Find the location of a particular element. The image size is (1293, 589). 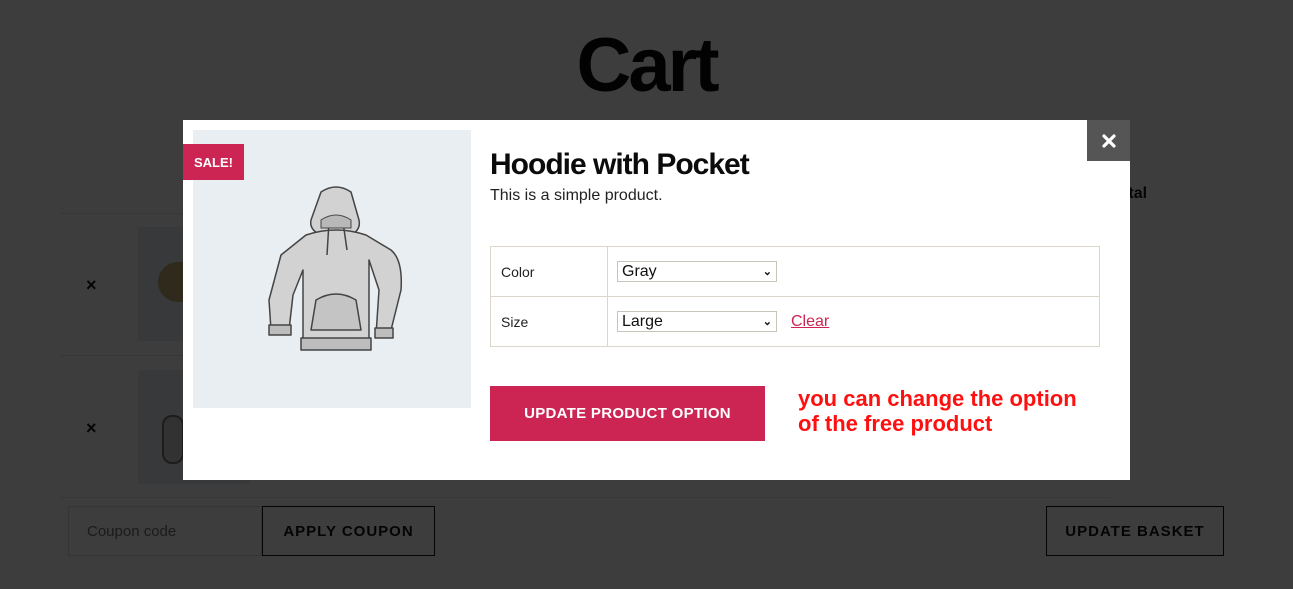

variation-row-size: Size Large ⌄ Clear is located at coordinates (795, 321).